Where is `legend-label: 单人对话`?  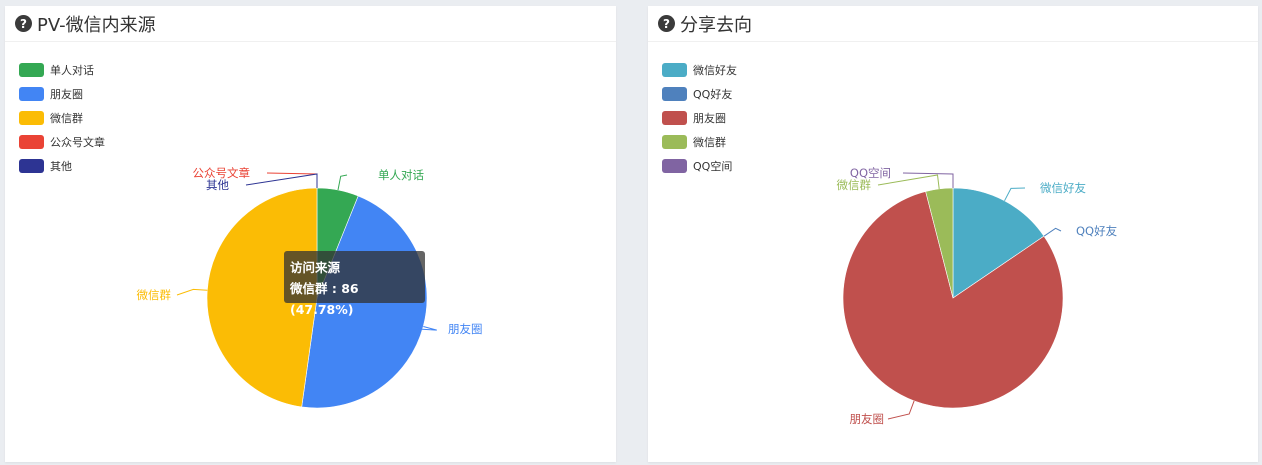
legend-label: 单人对话 is located at coordinates (72, 70).